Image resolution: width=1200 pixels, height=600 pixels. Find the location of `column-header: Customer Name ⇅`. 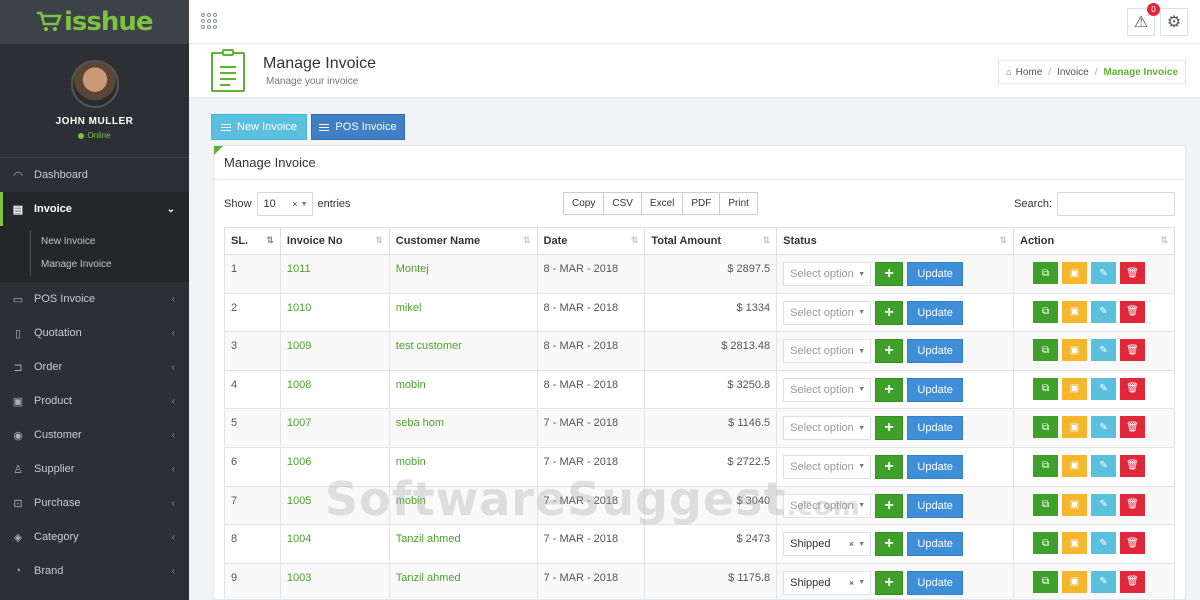

column-header: Customer Name ⇅ is located at coordinates (463, 241).